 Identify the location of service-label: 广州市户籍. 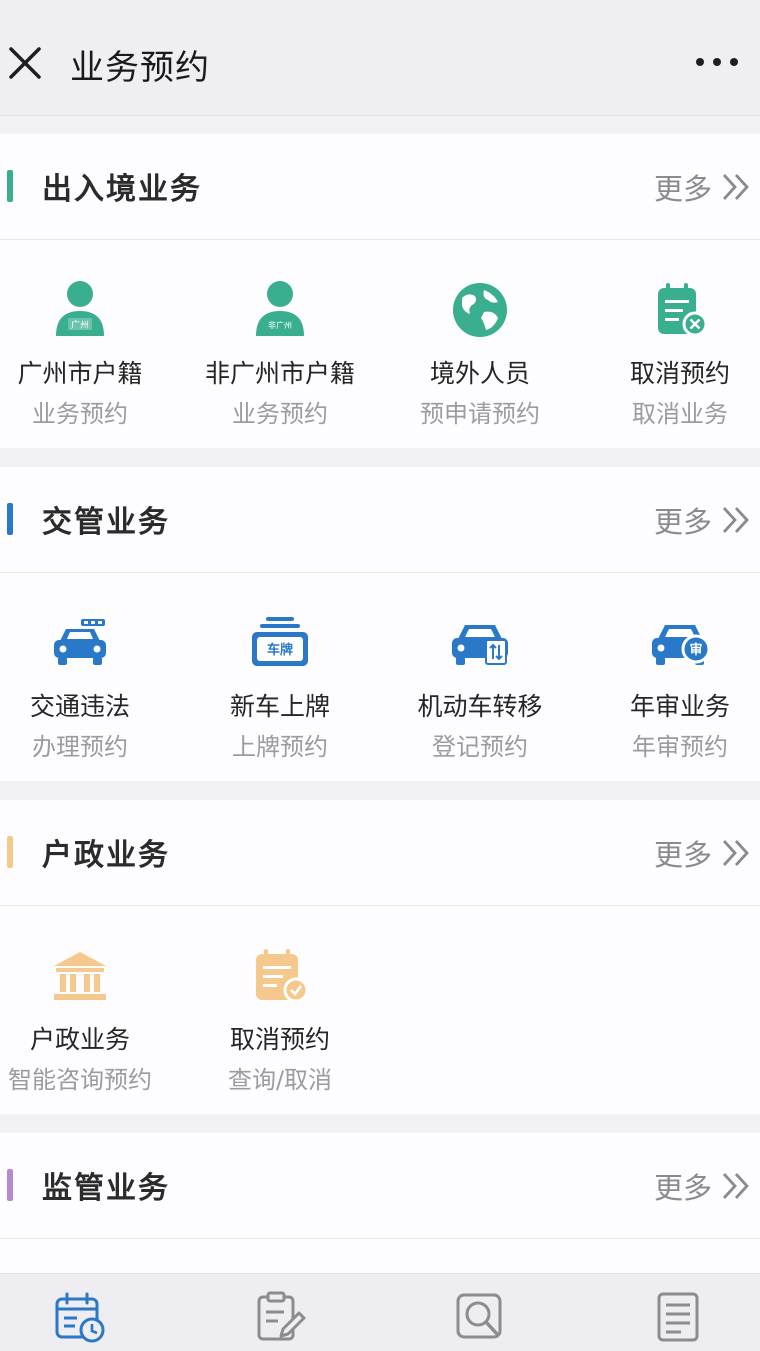
(80, 373).